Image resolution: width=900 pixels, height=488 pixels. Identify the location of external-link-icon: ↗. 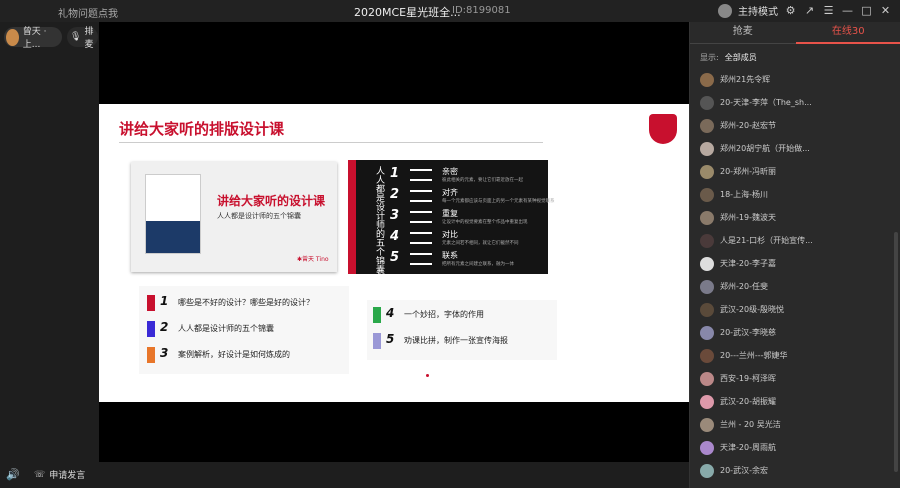
(809, 10).